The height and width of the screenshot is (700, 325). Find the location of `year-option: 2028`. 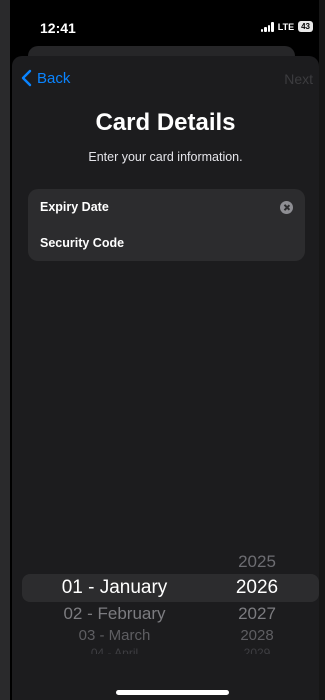

year-option: 2028 is located at coordinates (257, 635).